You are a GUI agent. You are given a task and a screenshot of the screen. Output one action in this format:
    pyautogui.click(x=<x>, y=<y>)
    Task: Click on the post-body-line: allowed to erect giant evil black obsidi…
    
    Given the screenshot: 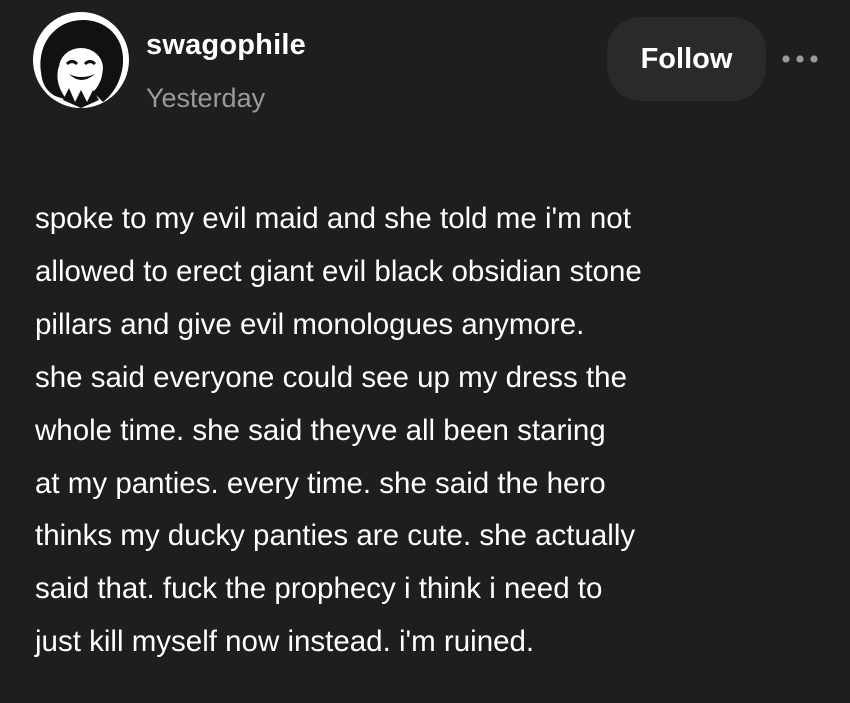 What is the action you would take?
    pyautogui.click(x=338, y=271)
    